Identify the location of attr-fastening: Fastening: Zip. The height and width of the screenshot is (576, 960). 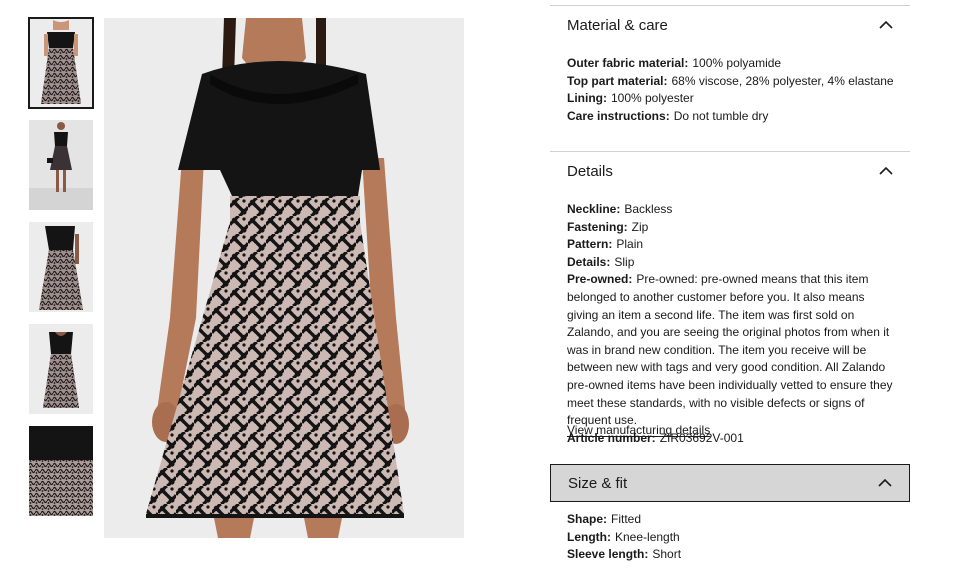
(608, 226).